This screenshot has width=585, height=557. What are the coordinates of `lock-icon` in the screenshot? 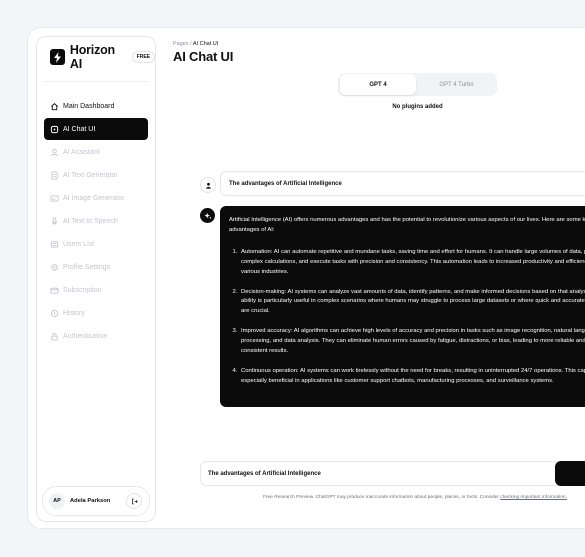 It's located at (54, 336).